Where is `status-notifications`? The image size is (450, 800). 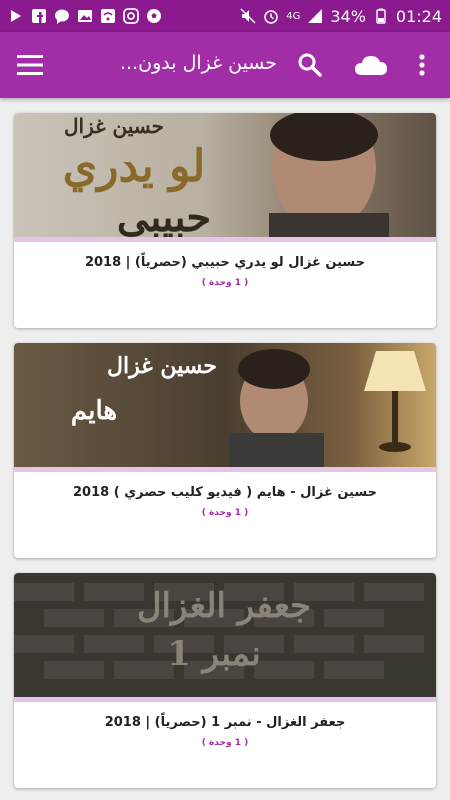
status-notifications is located at coordinates (85, 16).